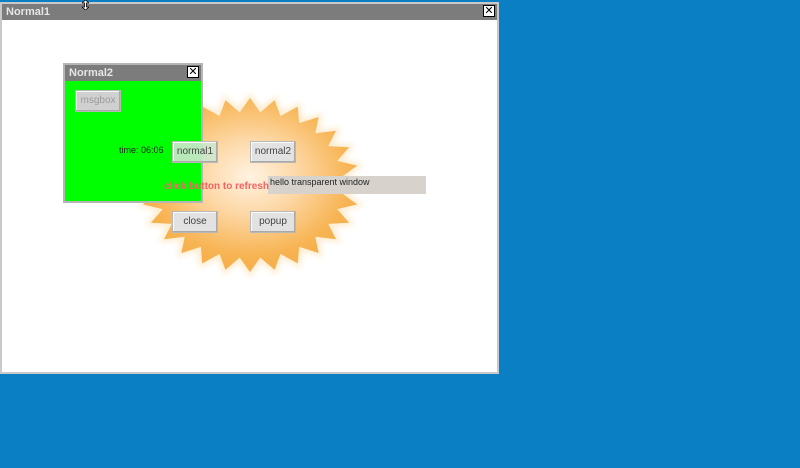 This screenshot has width=800, height=468. I want to click on resize-vertical-cursor-icon, so click(85, 5).